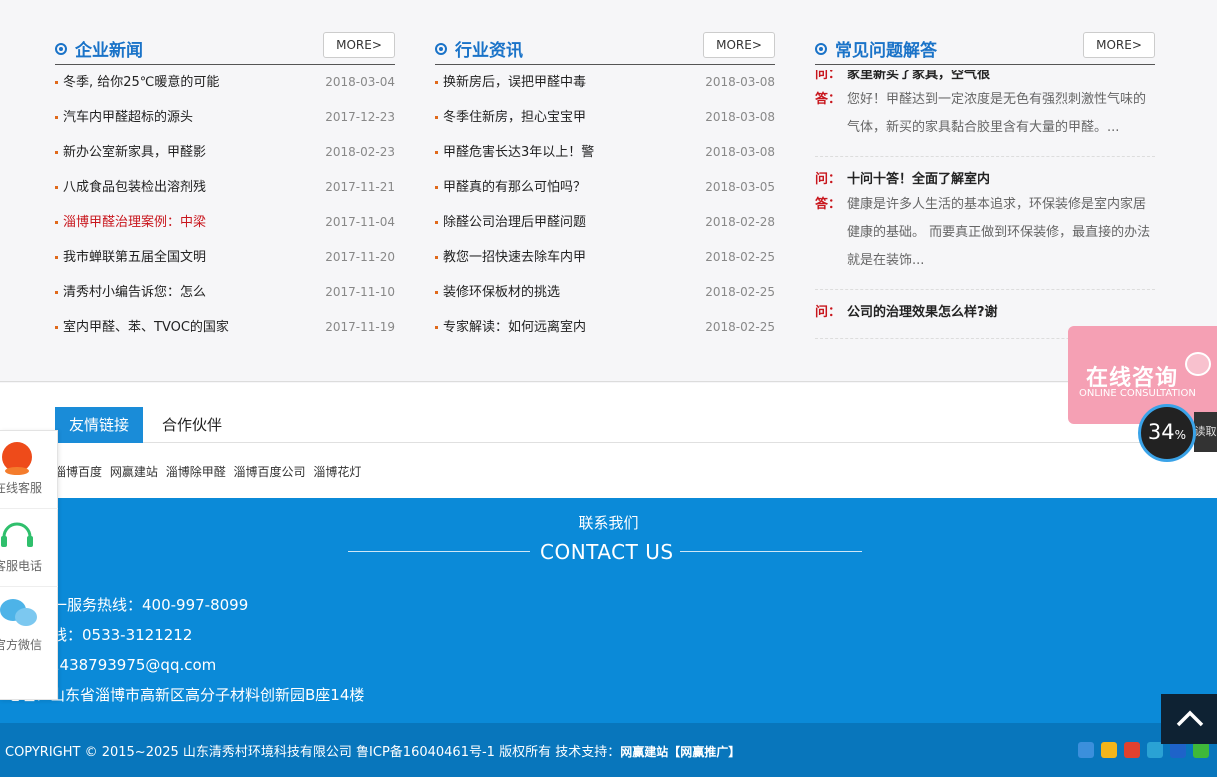 The height and width of the screenshot is (777, 1217). Describe the element at coordinates (29, 548) in the screenshot. I see `service-phone-button: 客服电话` at that location.